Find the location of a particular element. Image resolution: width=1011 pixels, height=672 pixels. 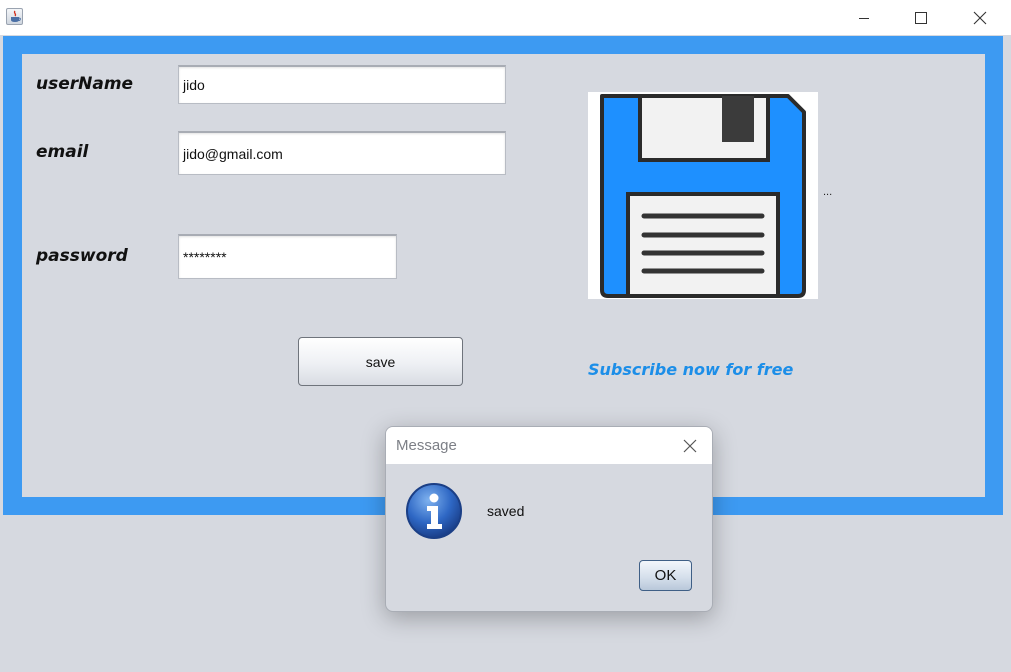

username-input: jido is located at coordinates (342, 84).